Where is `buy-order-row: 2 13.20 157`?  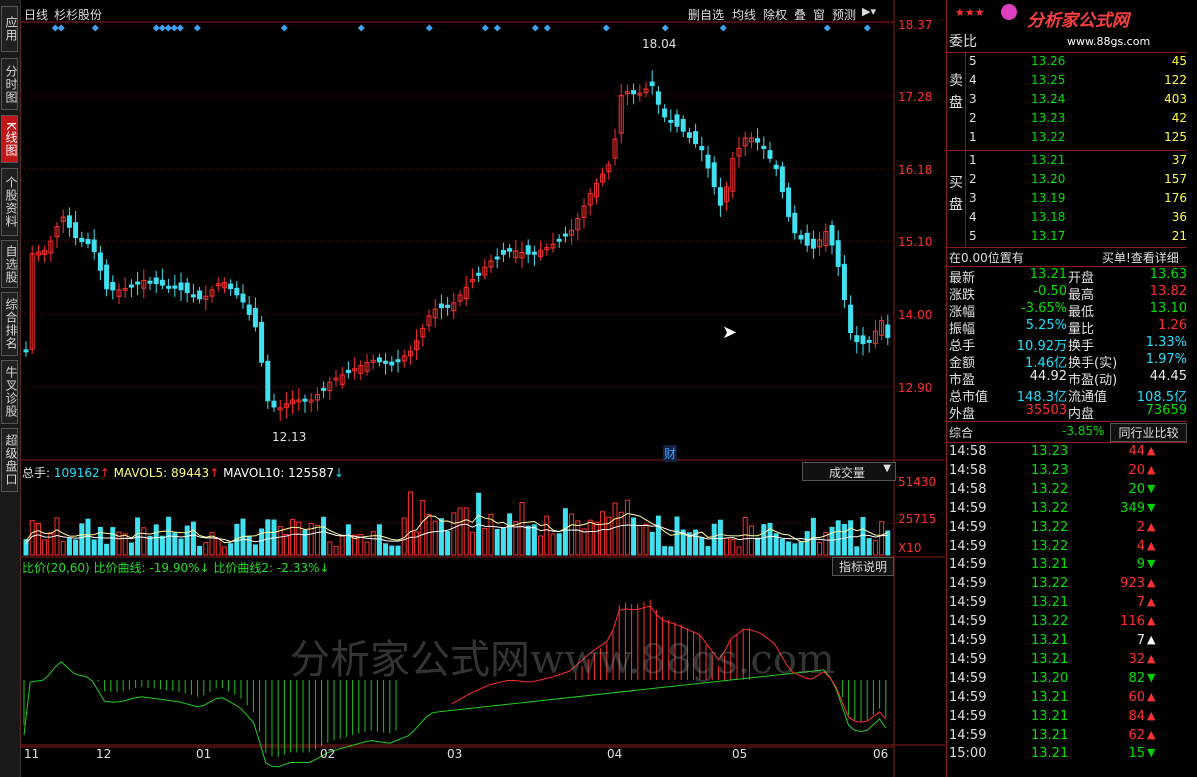
buy-order-row: 2 13.20 157 is located at coordinates (1067, 180).